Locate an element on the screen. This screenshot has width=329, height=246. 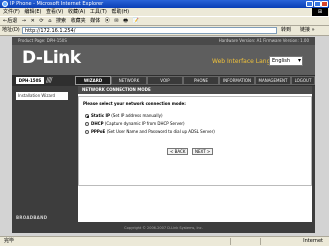
mail-button: ✉ is located at coordinates (116, 21).